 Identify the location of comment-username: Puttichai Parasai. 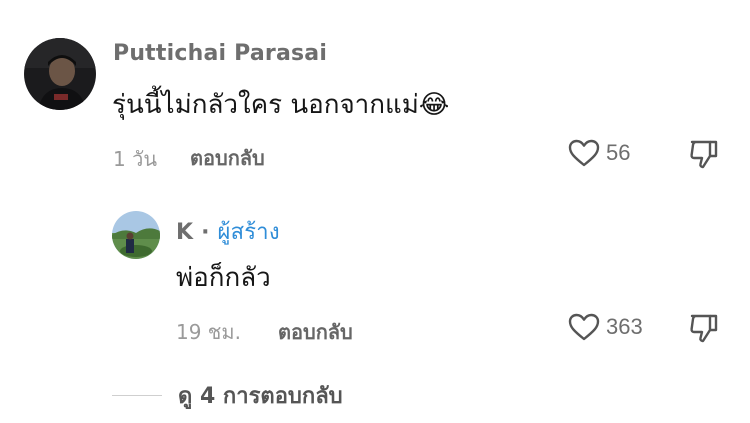
(220, 53).